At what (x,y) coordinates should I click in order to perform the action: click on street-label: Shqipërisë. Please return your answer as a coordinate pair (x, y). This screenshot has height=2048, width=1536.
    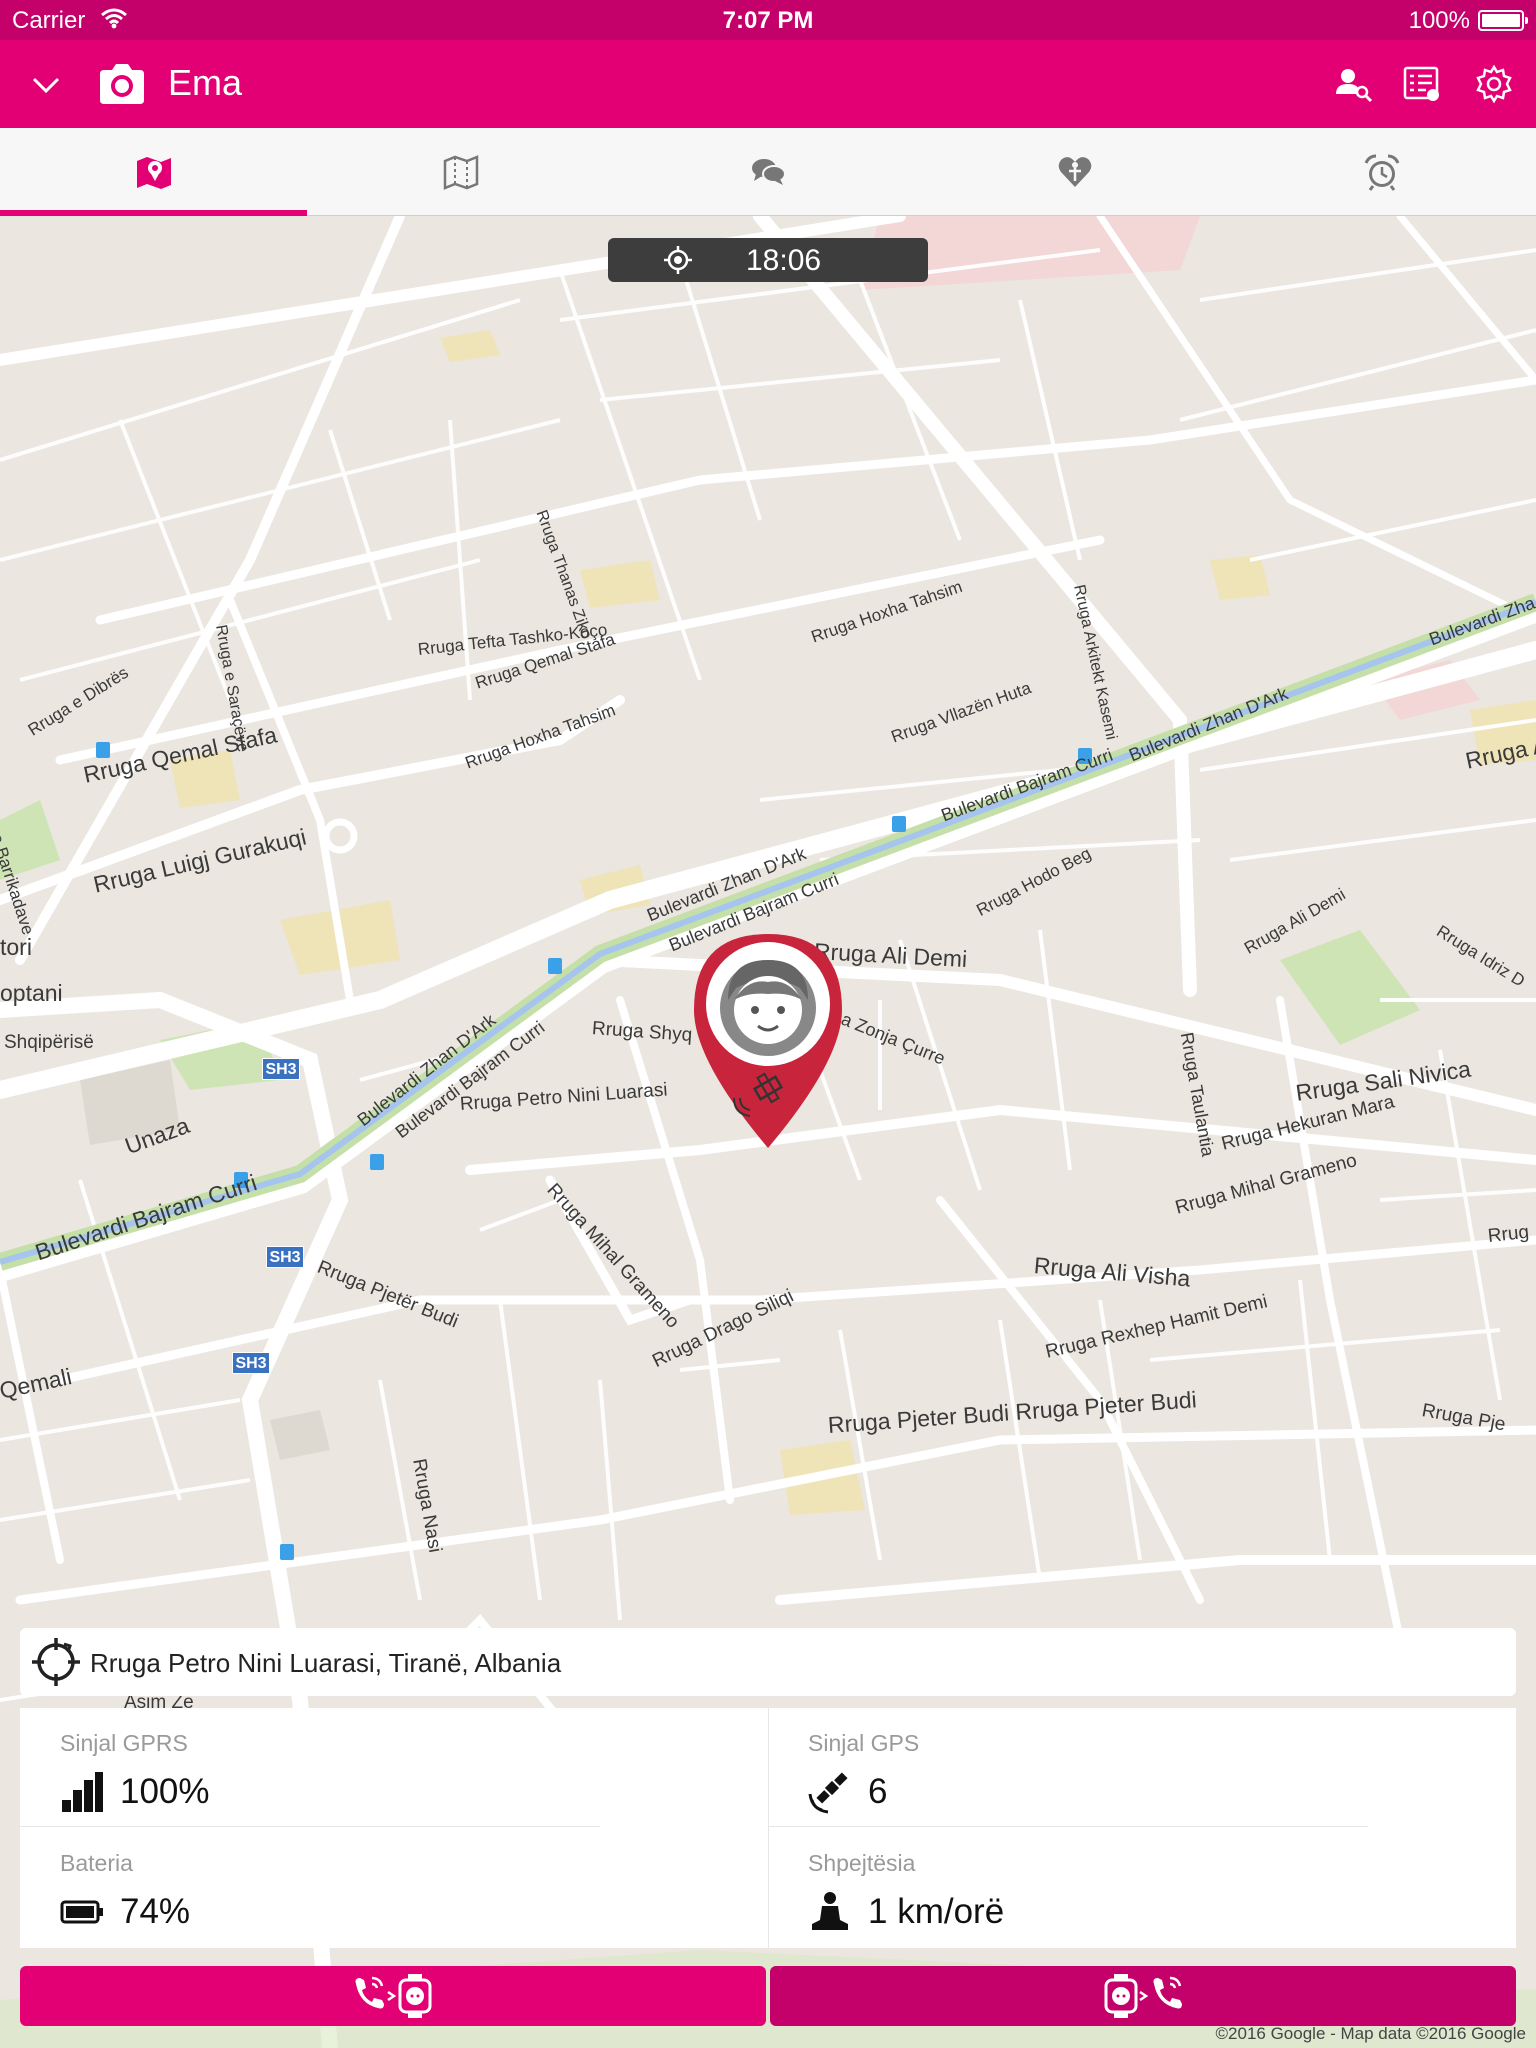
    Looking at the image, I should click on (49, 1042).